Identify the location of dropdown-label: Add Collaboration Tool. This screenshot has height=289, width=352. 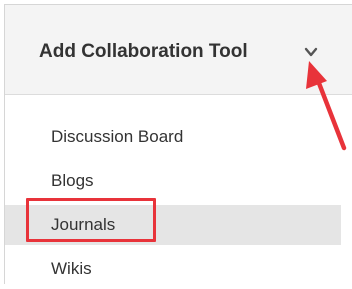
(143, 51).